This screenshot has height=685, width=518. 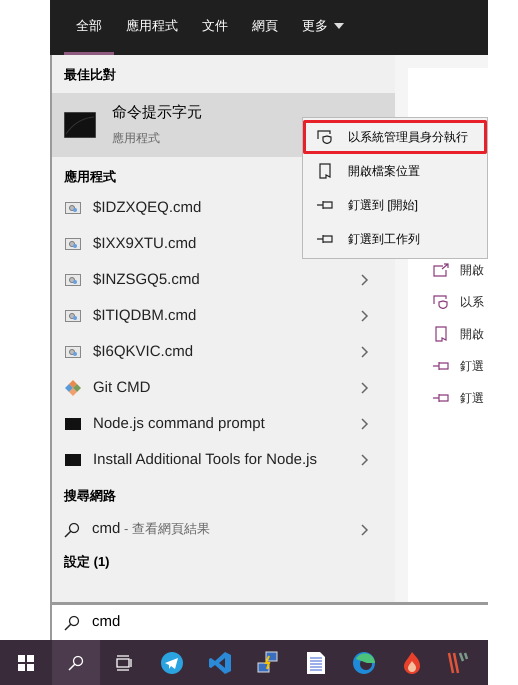 I want to click on stripes-icon, so click(x=458, y=662).